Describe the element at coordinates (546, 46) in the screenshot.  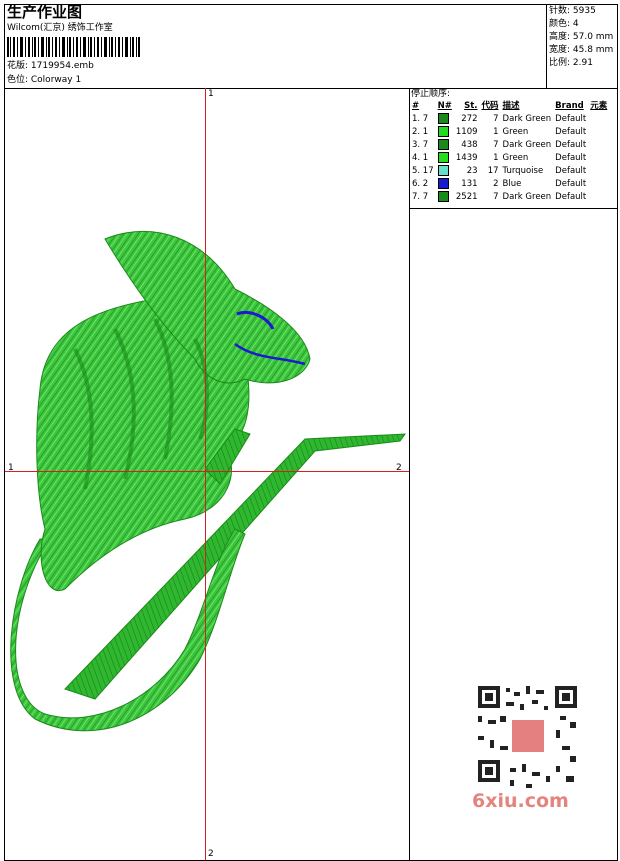
I see `stats-divider` at that location.